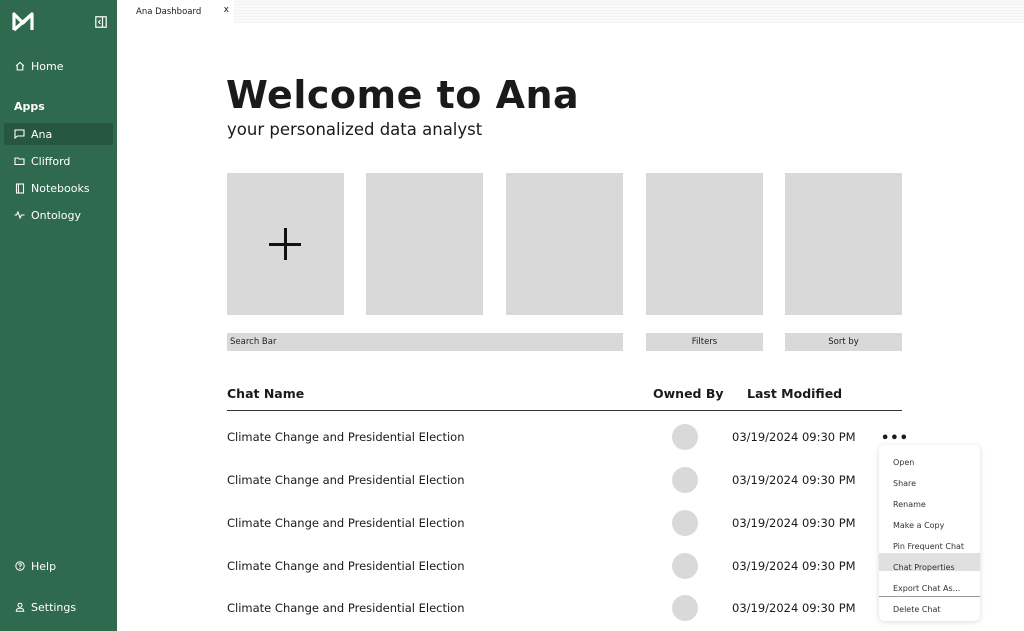 The width and height of the screenshot is (1024, 631). Describe the element at coordinates (794, 393) in the screenshot. I see `column-header-last-modified: Last Modified` at that location.